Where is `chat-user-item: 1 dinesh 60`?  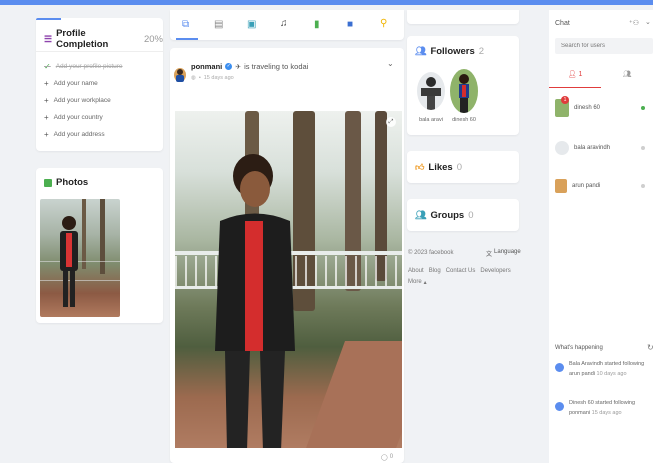
chat-user-item: 1 dinesh 60 is located at coordinates (602, 107).